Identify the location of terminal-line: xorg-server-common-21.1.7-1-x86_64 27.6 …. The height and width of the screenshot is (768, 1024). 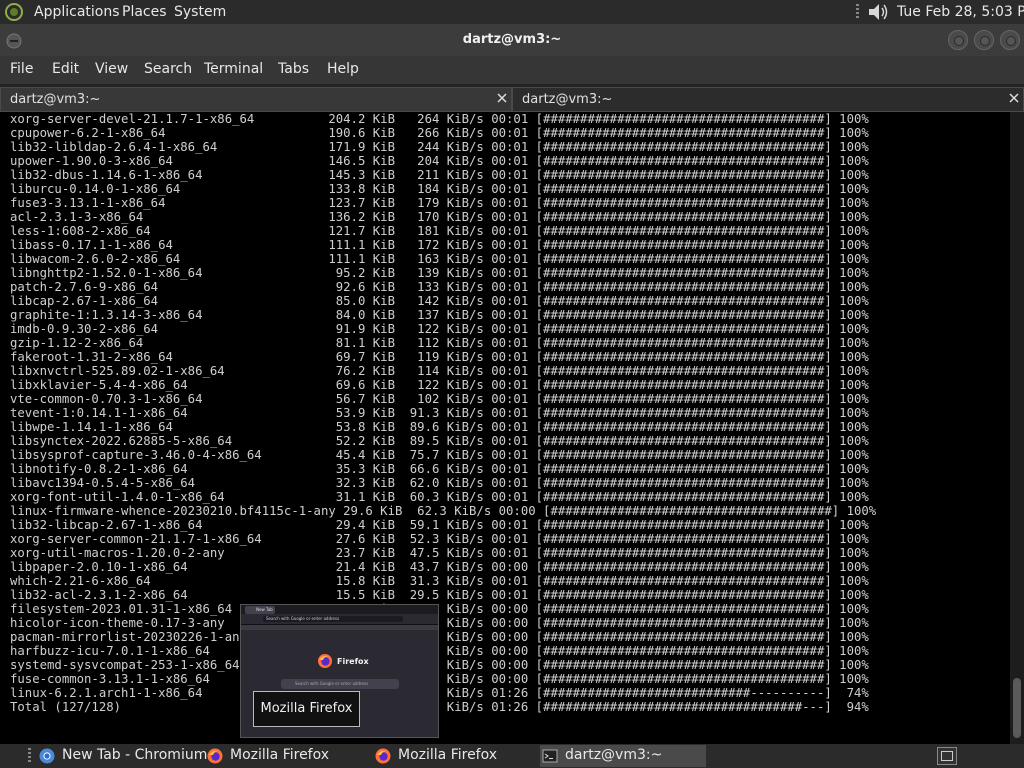
(439, 539).